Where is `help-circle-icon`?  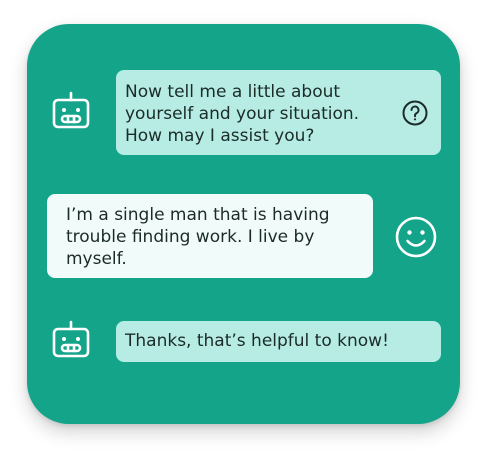
help-circle-icon is located at coordinates (415, 113).